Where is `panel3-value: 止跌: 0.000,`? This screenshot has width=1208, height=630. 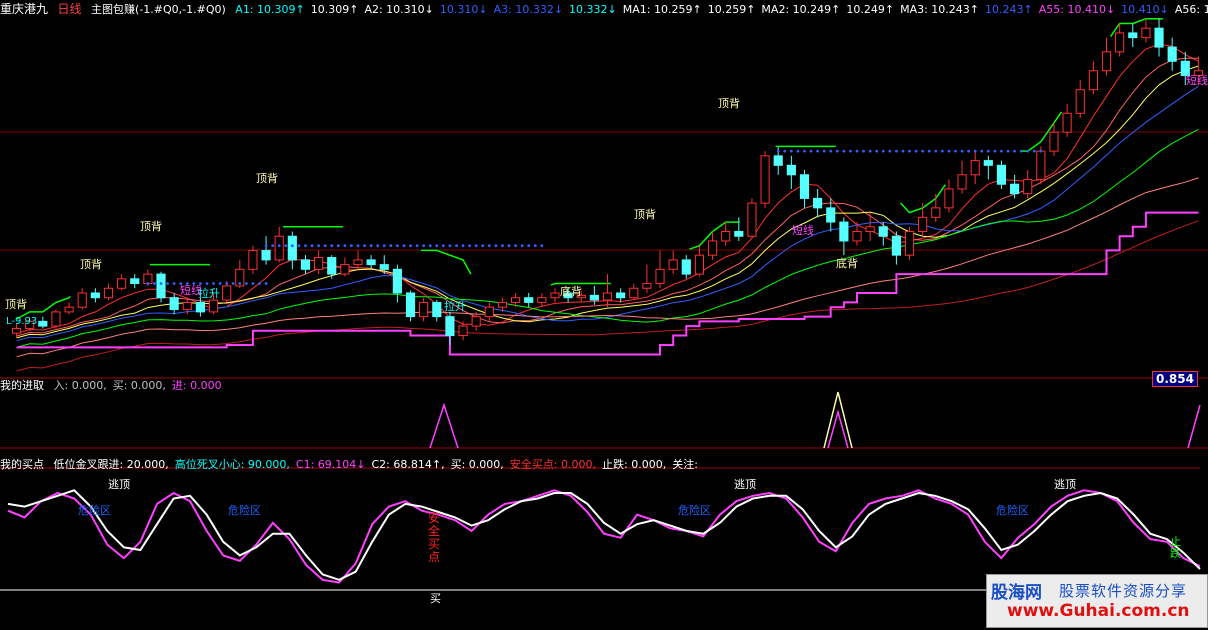 panel3-value: 止跌: 0.000, is located at coordinates (634, 464).